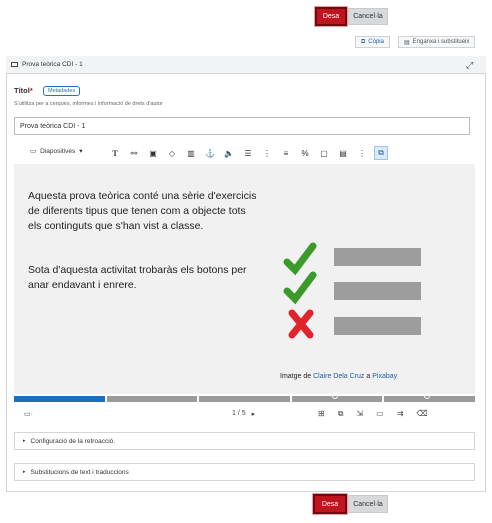 The height and width of the screenshot is (523, 492). Describe the element at coordinates (115, 153) in the screenshot. I see `text-icon: T` at that location.